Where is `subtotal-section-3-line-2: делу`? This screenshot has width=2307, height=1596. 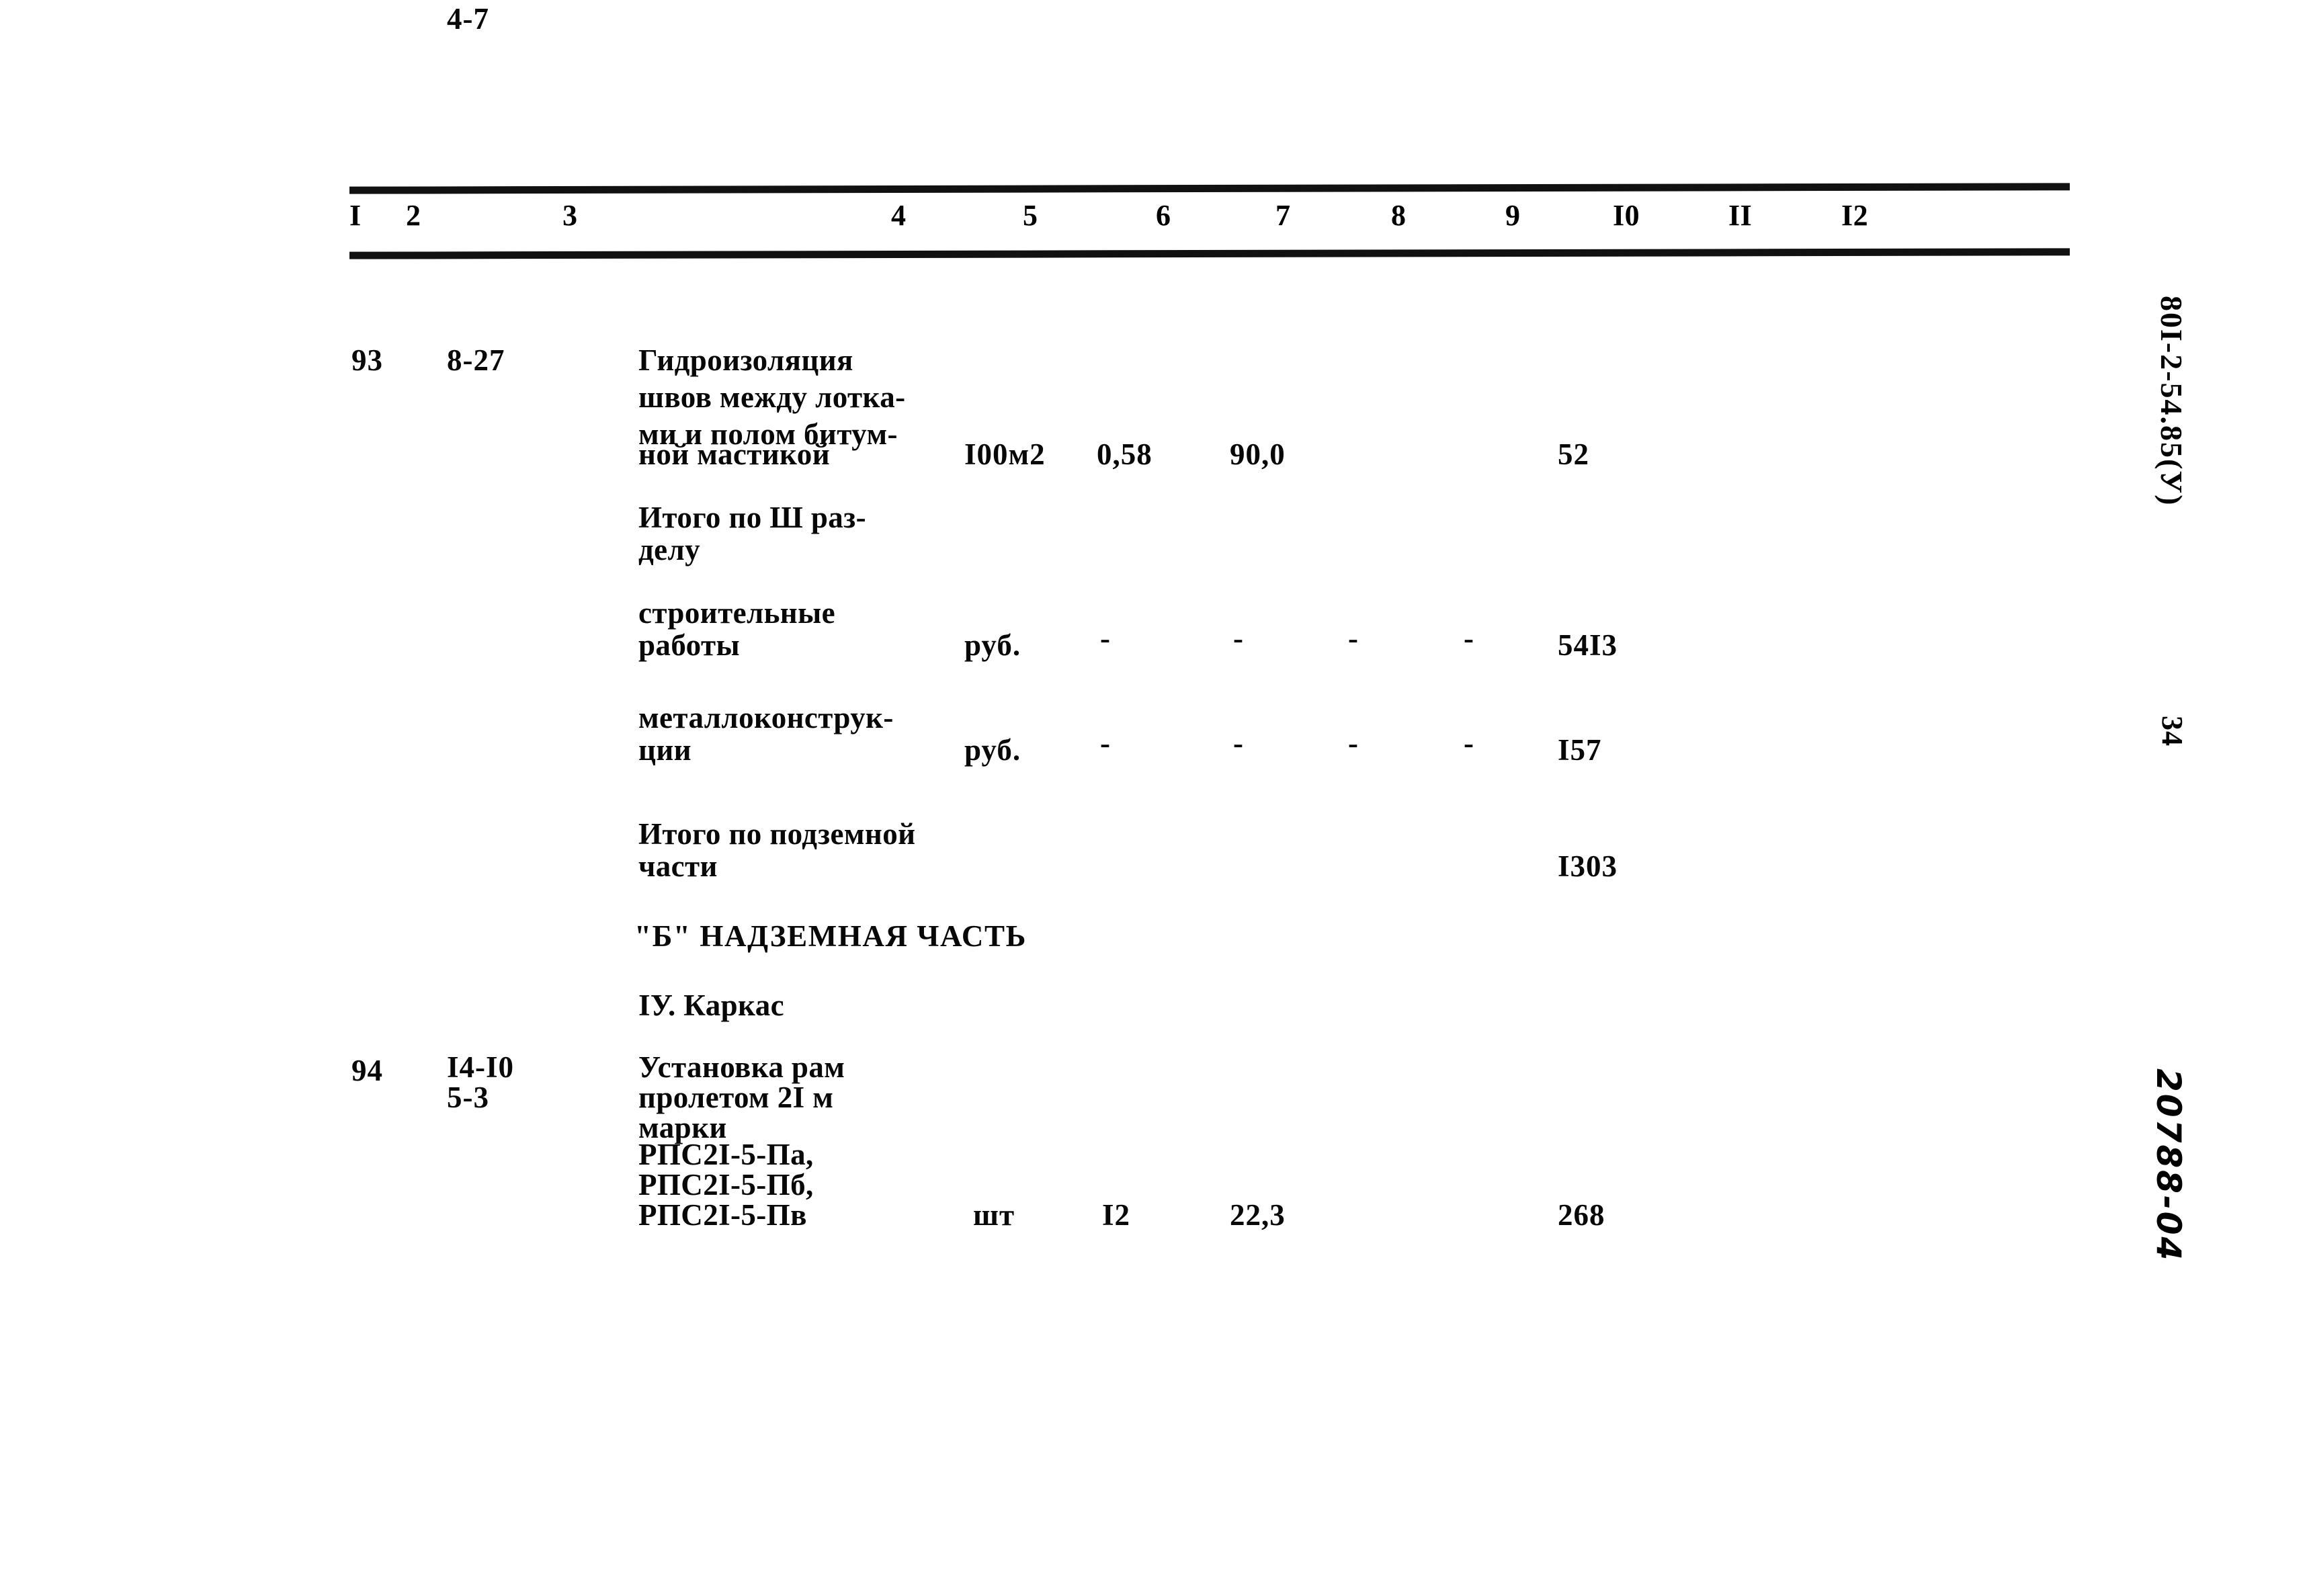
subtotal-section-3-line-2: делу is located at coordinates (669, 550).